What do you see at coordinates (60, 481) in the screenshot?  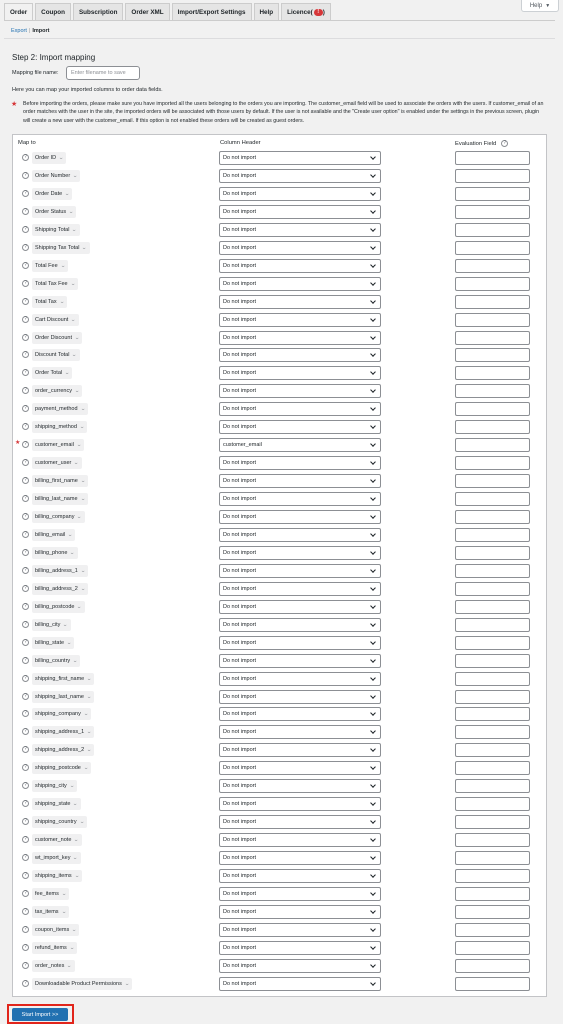 I see `field-name-pill: billing_first_name ⌄` at bounding box center [60, 481].